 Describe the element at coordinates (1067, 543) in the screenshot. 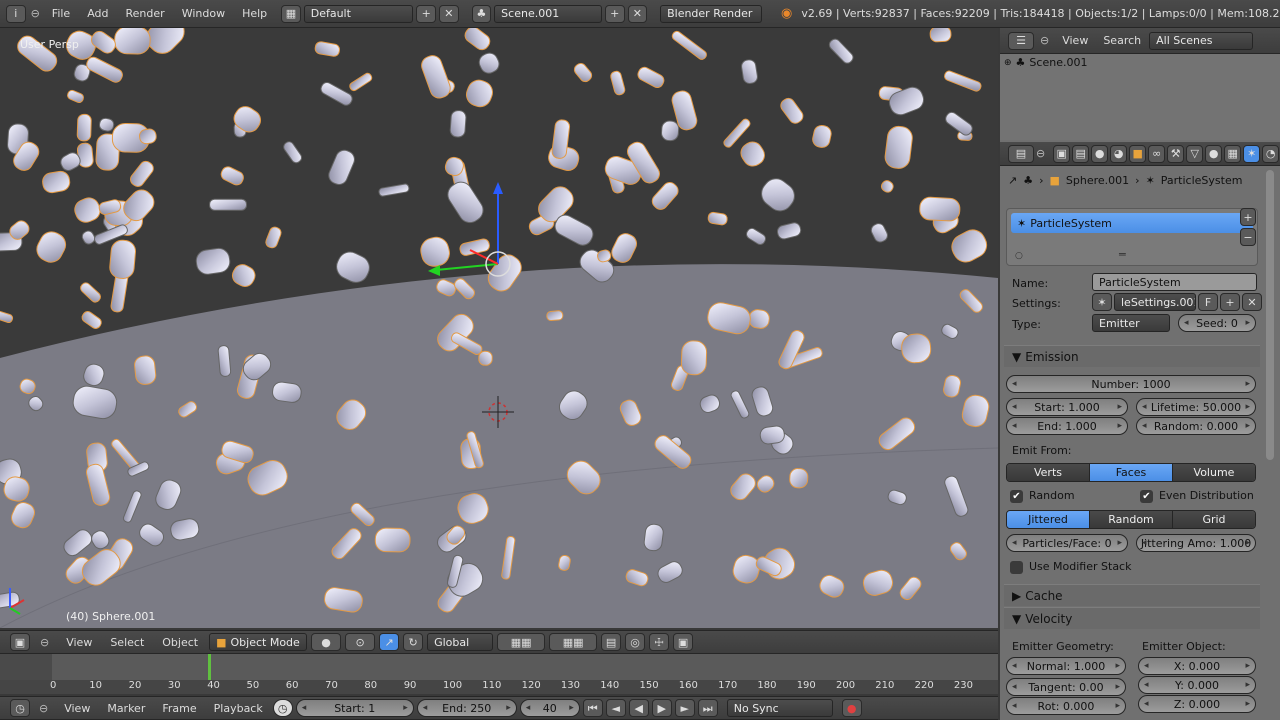

I see `particles-per-face-field: Particles/Face: 0` at that location.